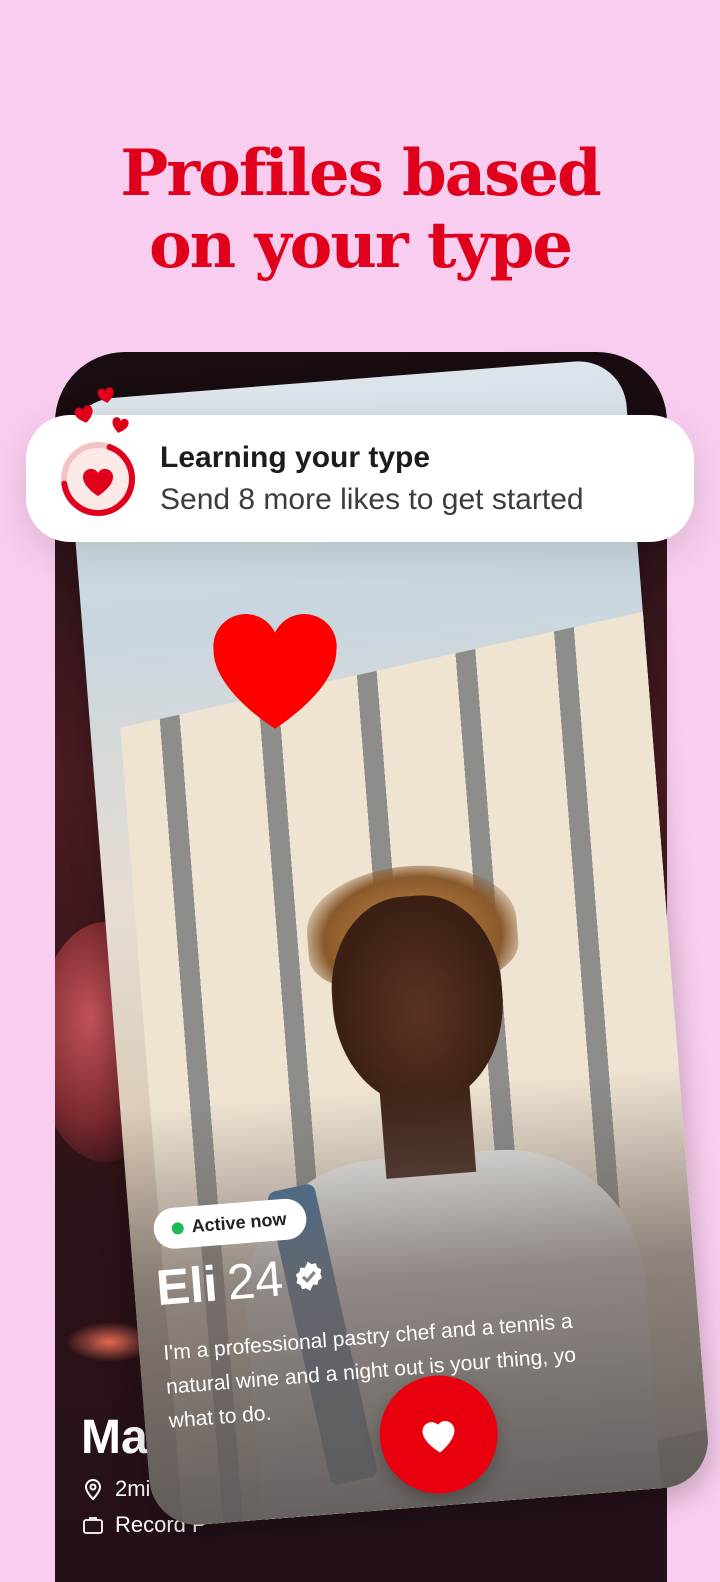 The height and width of the screenshot is (1582, 720). What do you see at coordinates (101, 410) in the screenshot?
I see `mini-hearts-icon` at bounding box center [101, 410].